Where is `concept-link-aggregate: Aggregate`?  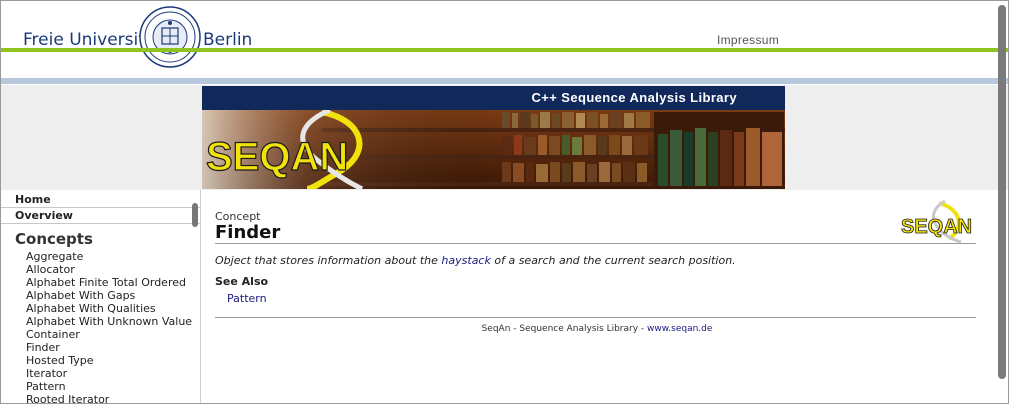
concept-link-aggregate: Aggregate is located at coordinates (100, 256).